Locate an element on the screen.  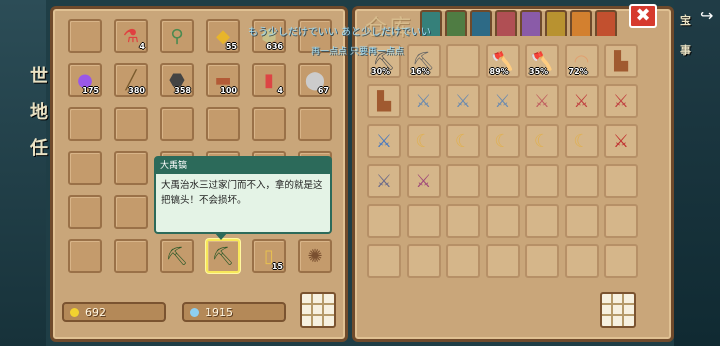
bag-slot: ⚲ is located at coordinates (177, 36).